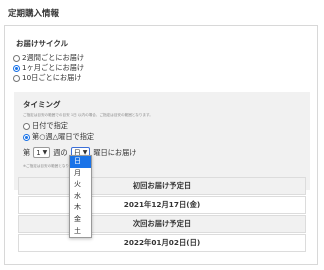  What do you see at coordinates (42, 104) in the screenshot?
I see `timing-title: タイミング` at bounding box center [42, 104].